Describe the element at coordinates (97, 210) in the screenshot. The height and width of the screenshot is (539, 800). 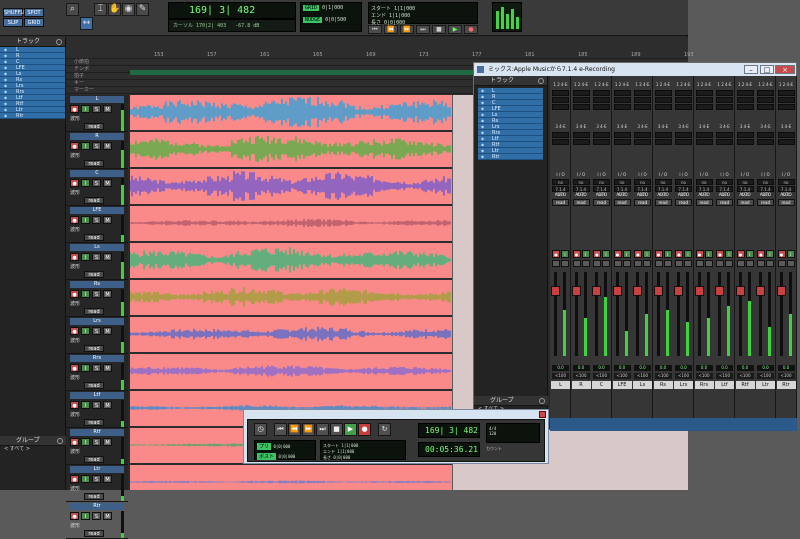
I see `track-name-button: LFE` at that location.